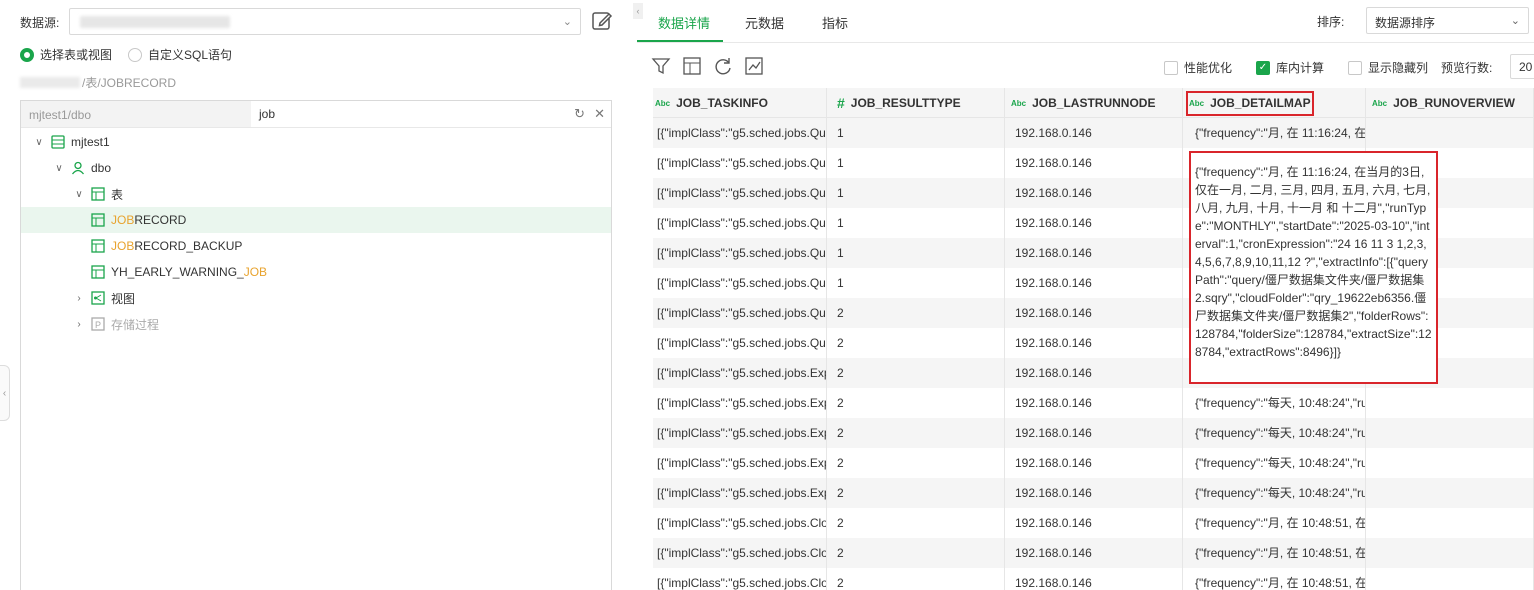  I want to click on tree-node-table-early-warning: YH_EARLY_WARNING_JOB, so click(316, 272).